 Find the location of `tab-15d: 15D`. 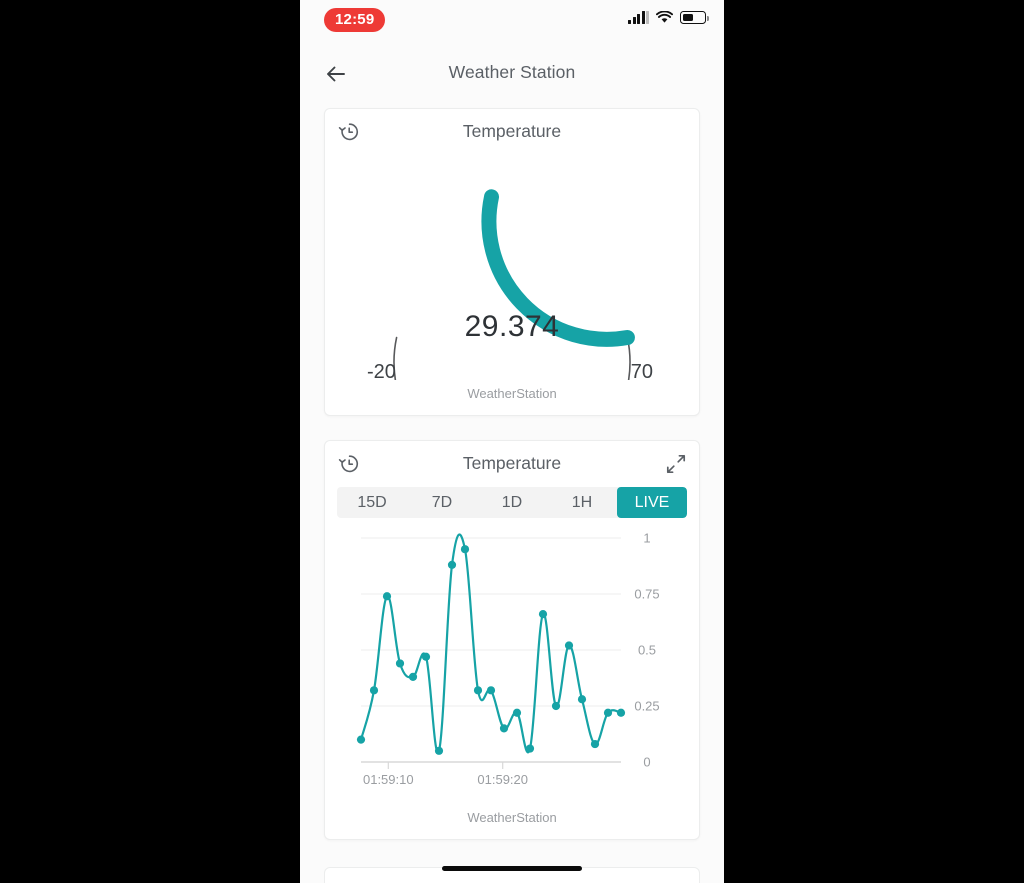

tab-15d: 15D is located at coordinates (372, 502).